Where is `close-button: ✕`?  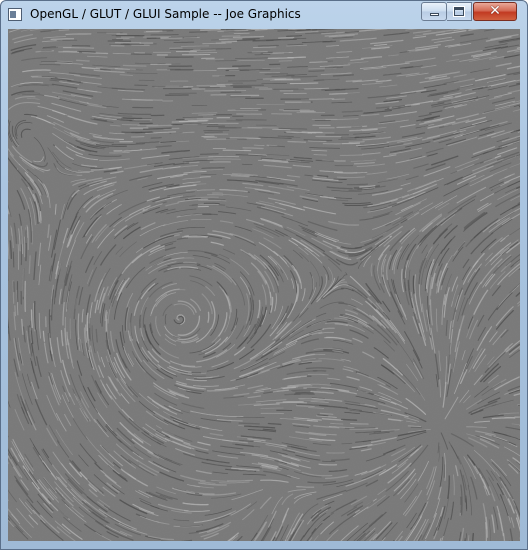 close-button: ✕ is located at coordinates (495, 11).